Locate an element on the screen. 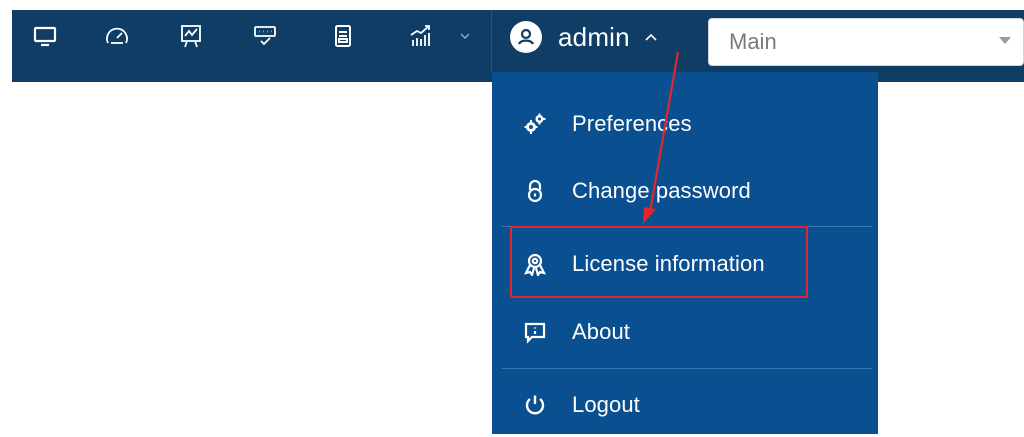 The width and height of the screenshot is (1024, 437). monitor-icon is located at coordinates (45, 36).